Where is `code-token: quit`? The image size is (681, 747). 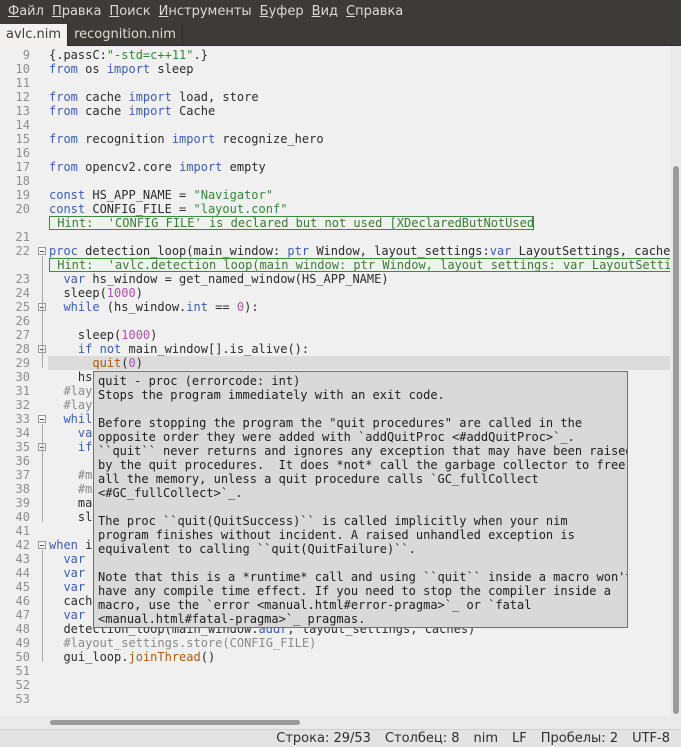
code-token: quit is located at coordinates (107, 363).